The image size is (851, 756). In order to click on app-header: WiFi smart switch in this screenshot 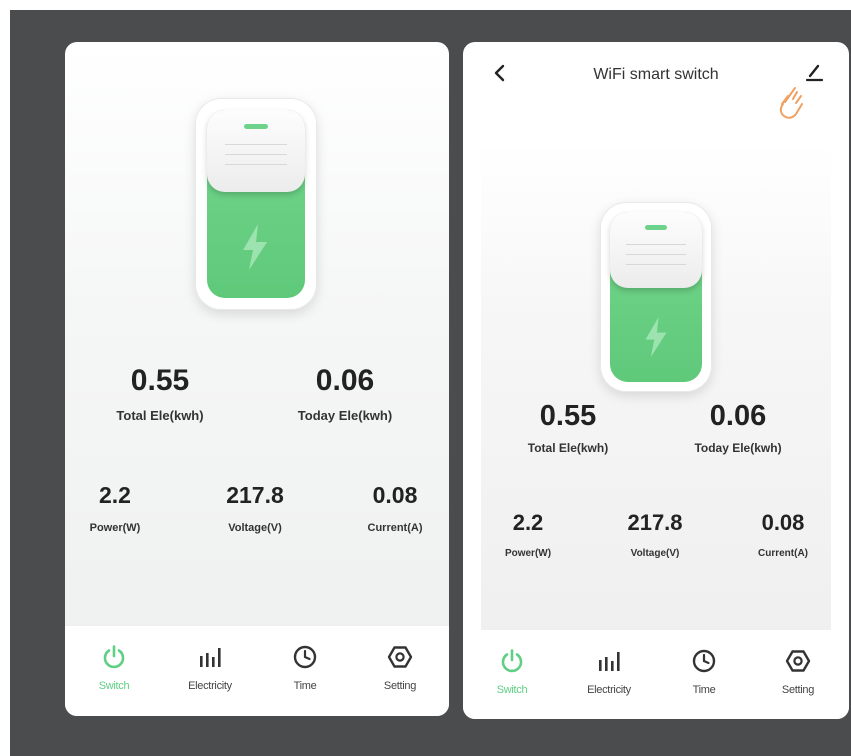, I will do `click(656, 80)`.